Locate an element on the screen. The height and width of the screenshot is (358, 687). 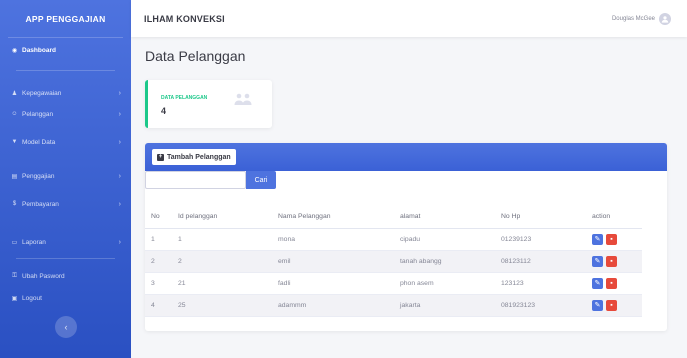
sidebar-item-label: Ubah Pasword is located at coordinates (43, 276).